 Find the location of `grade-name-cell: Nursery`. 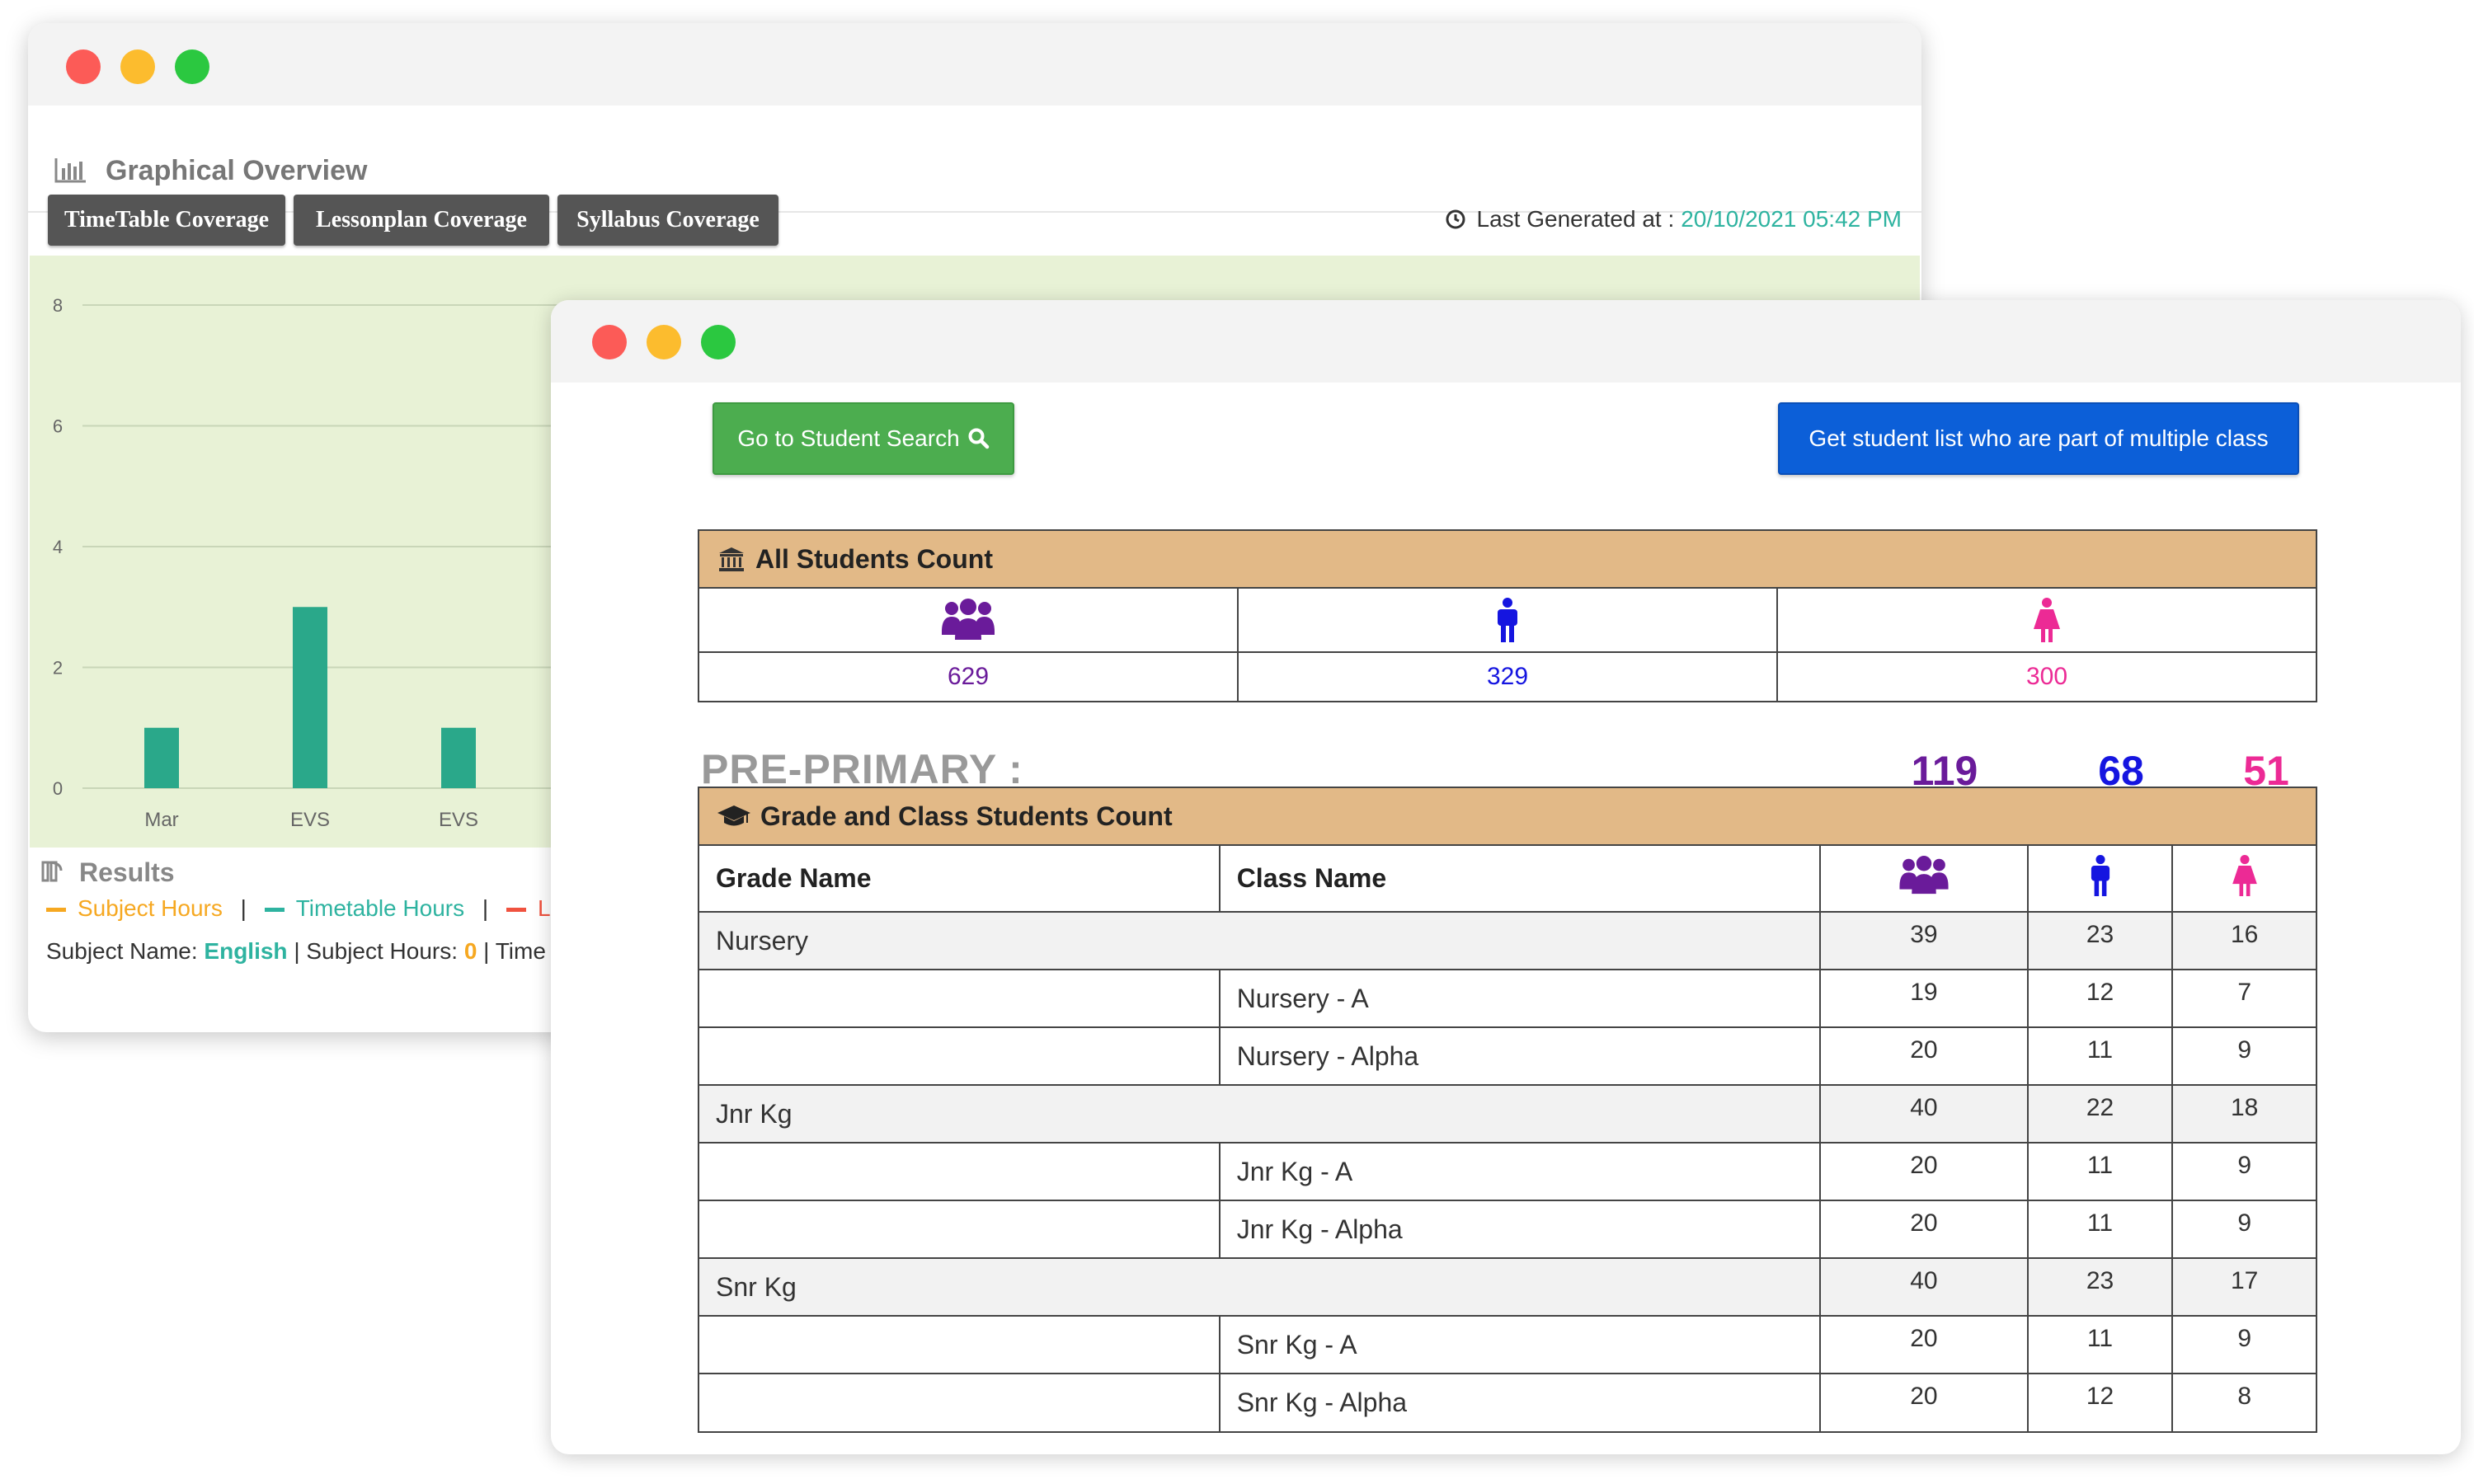

grade-name-cell: Nursery is located at coordinates (1260, 940).